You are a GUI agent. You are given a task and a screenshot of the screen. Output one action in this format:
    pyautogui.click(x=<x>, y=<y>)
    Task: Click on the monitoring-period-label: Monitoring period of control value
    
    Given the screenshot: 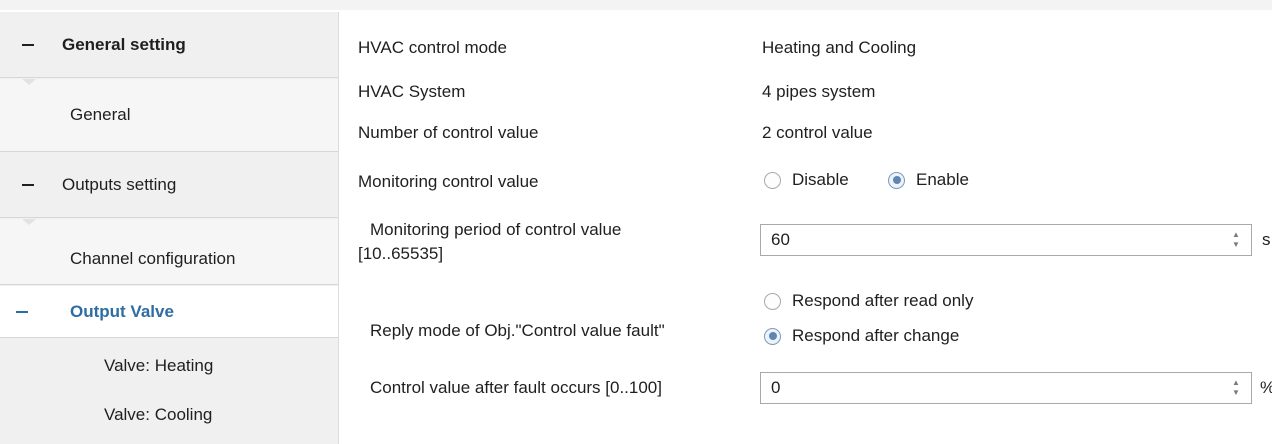 What is the action you would take?
    pyautogui.click(x=496, y=229)
    